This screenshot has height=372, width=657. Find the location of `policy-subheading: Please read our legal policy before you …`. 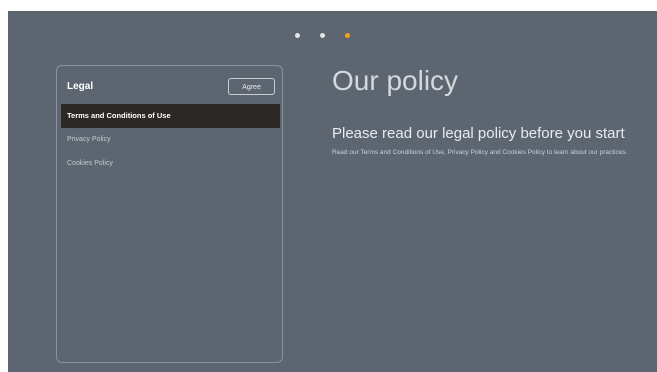

policy-subheading: Please read our legal policy before you … is located at coordinates (478, 133).